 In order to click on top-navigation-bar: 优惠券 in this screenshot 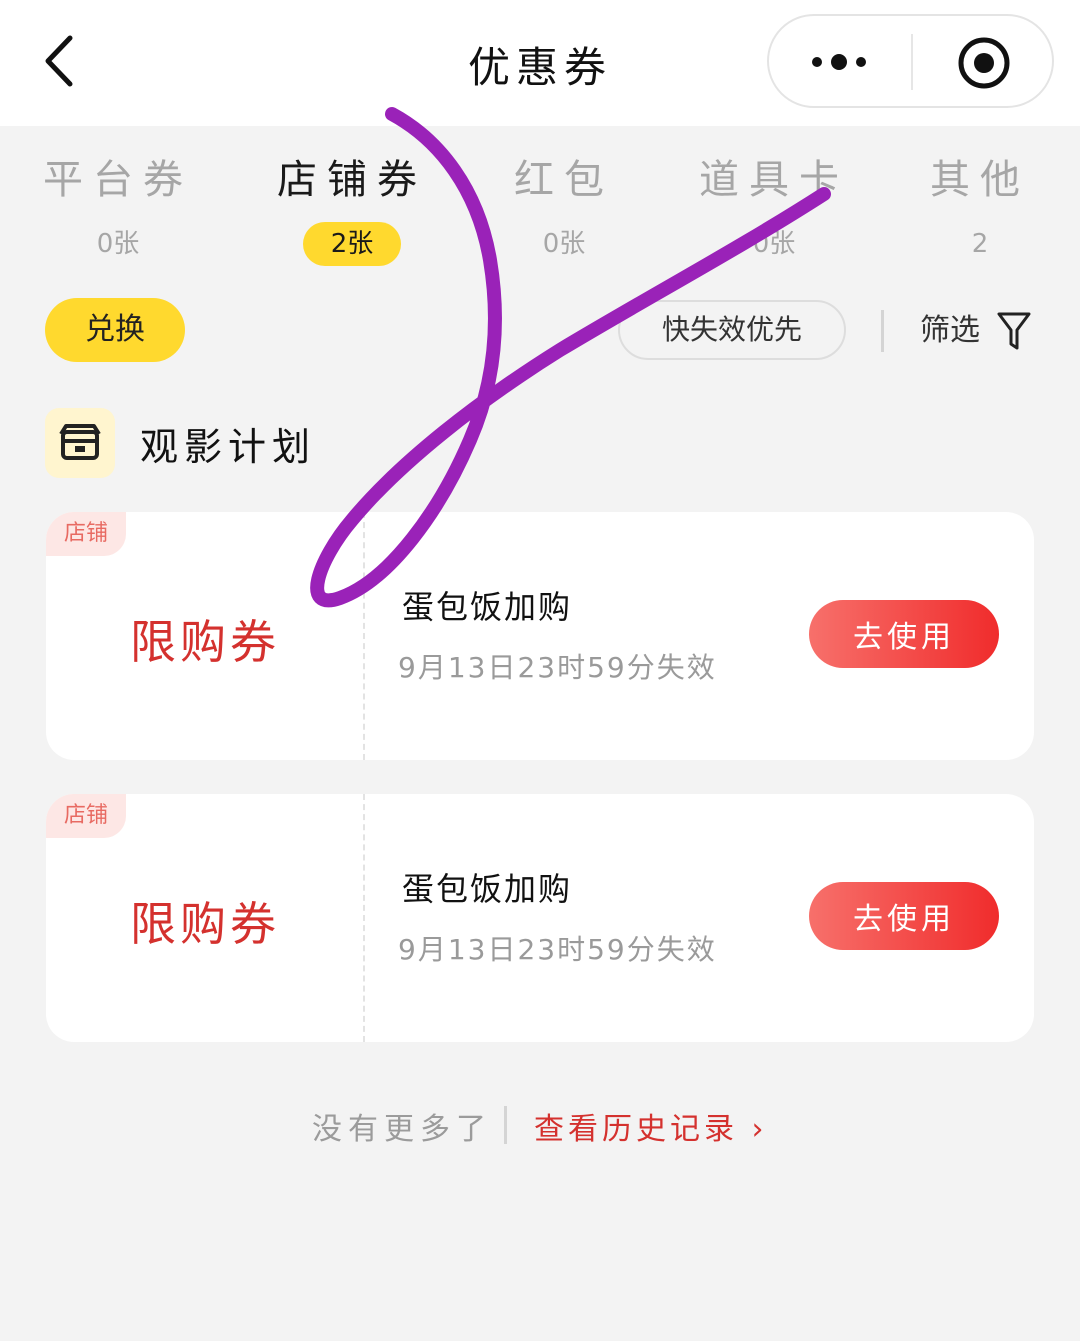, I will do `click(540, 63)`.